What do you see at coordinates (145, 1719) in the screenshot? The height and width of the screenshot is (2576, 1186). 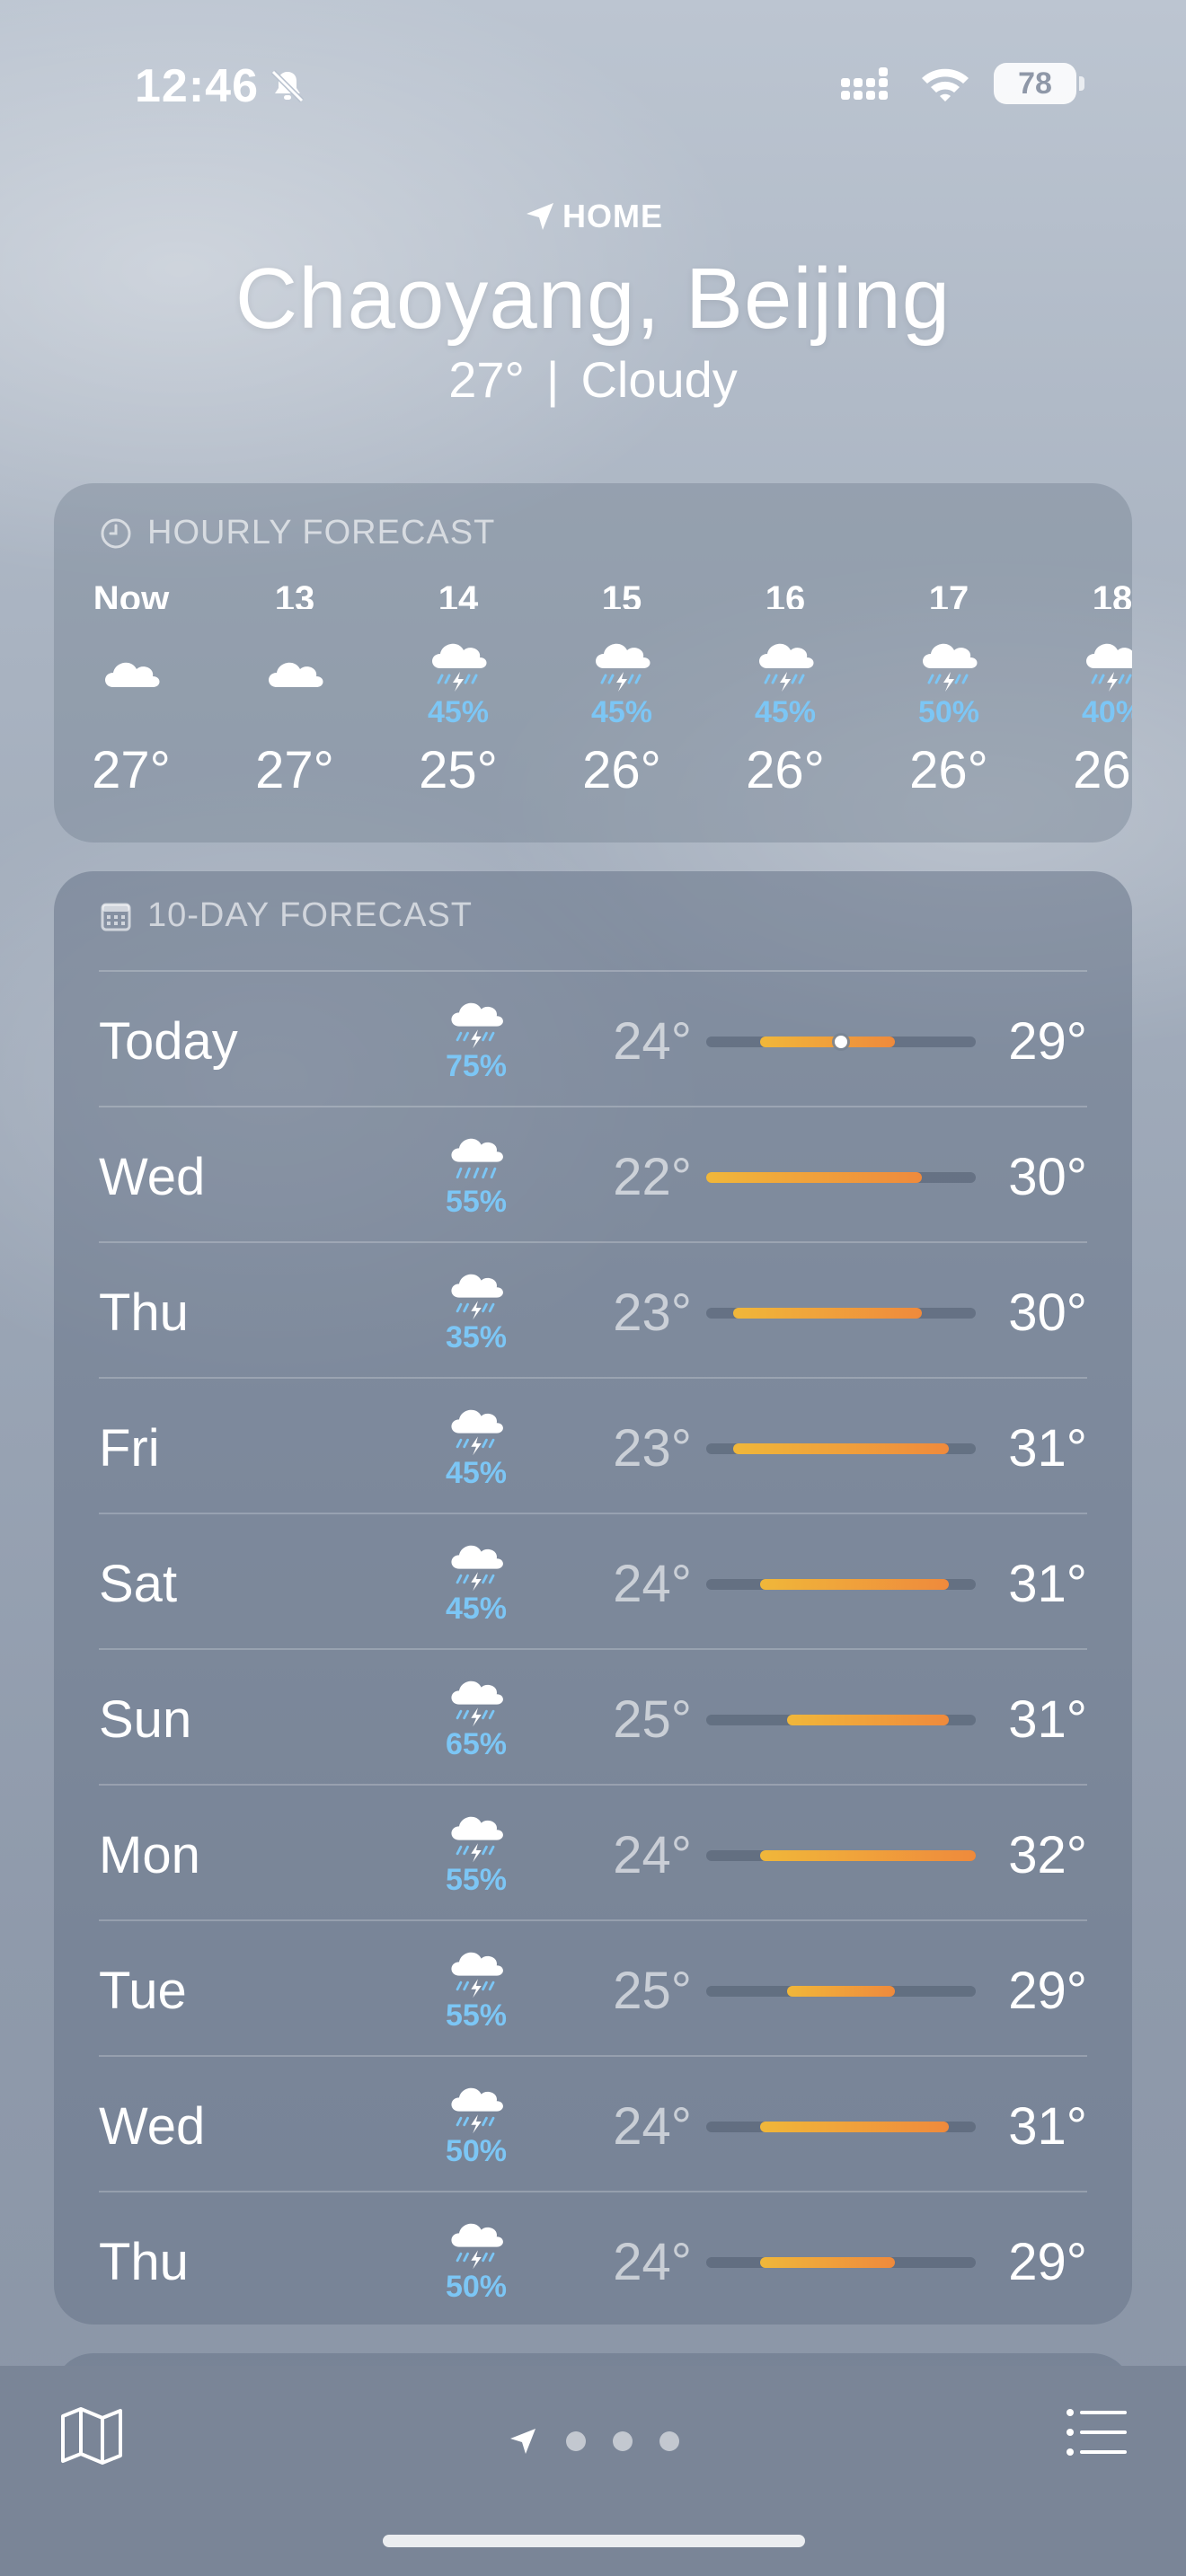 I see `day-name: Sun` at bounding box center [145, 1719].